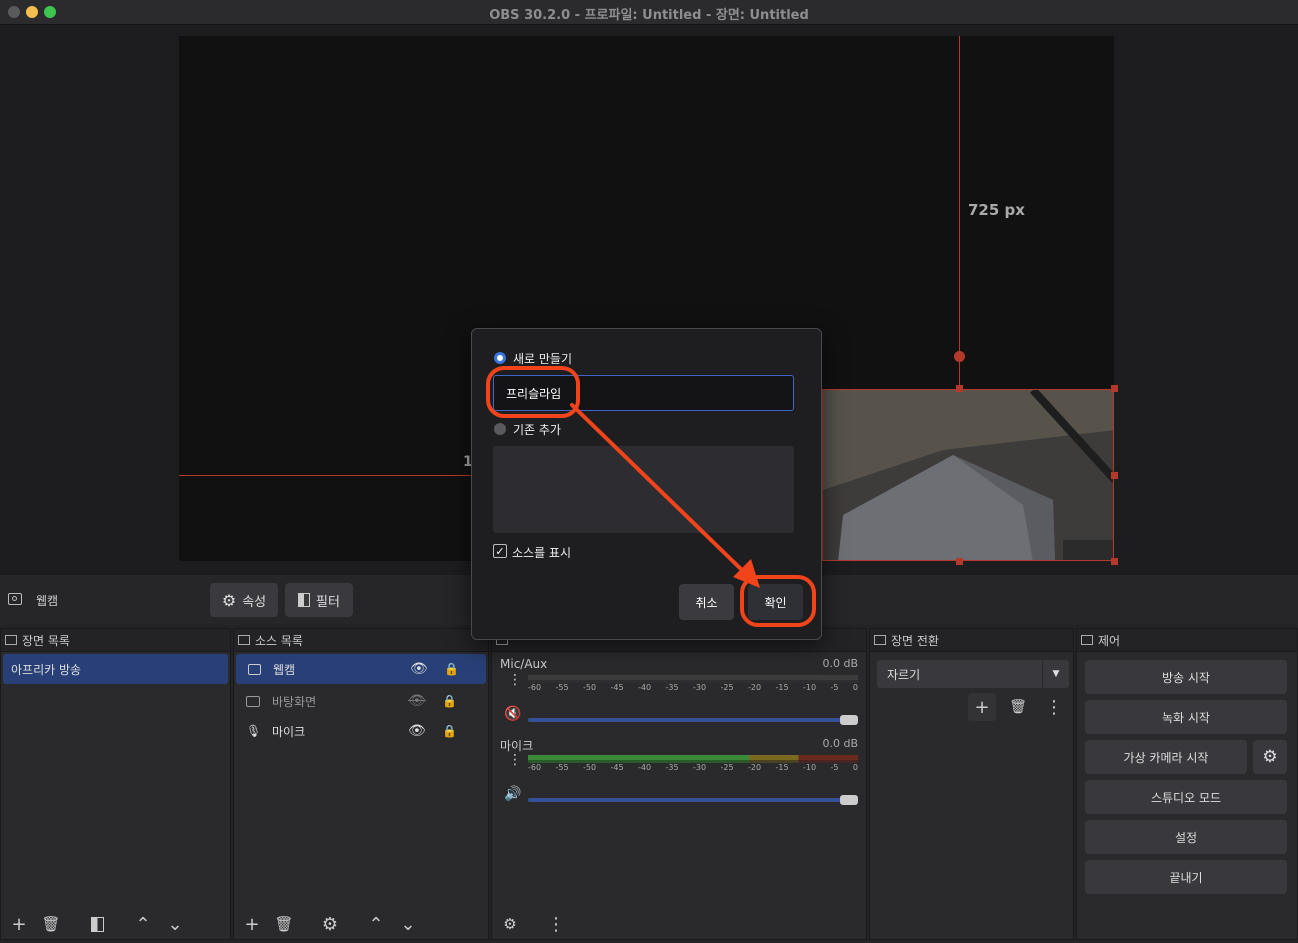  Describe the element at coordinates (665, 495) in the screenshot. I see `annotation-arrow` at that location.